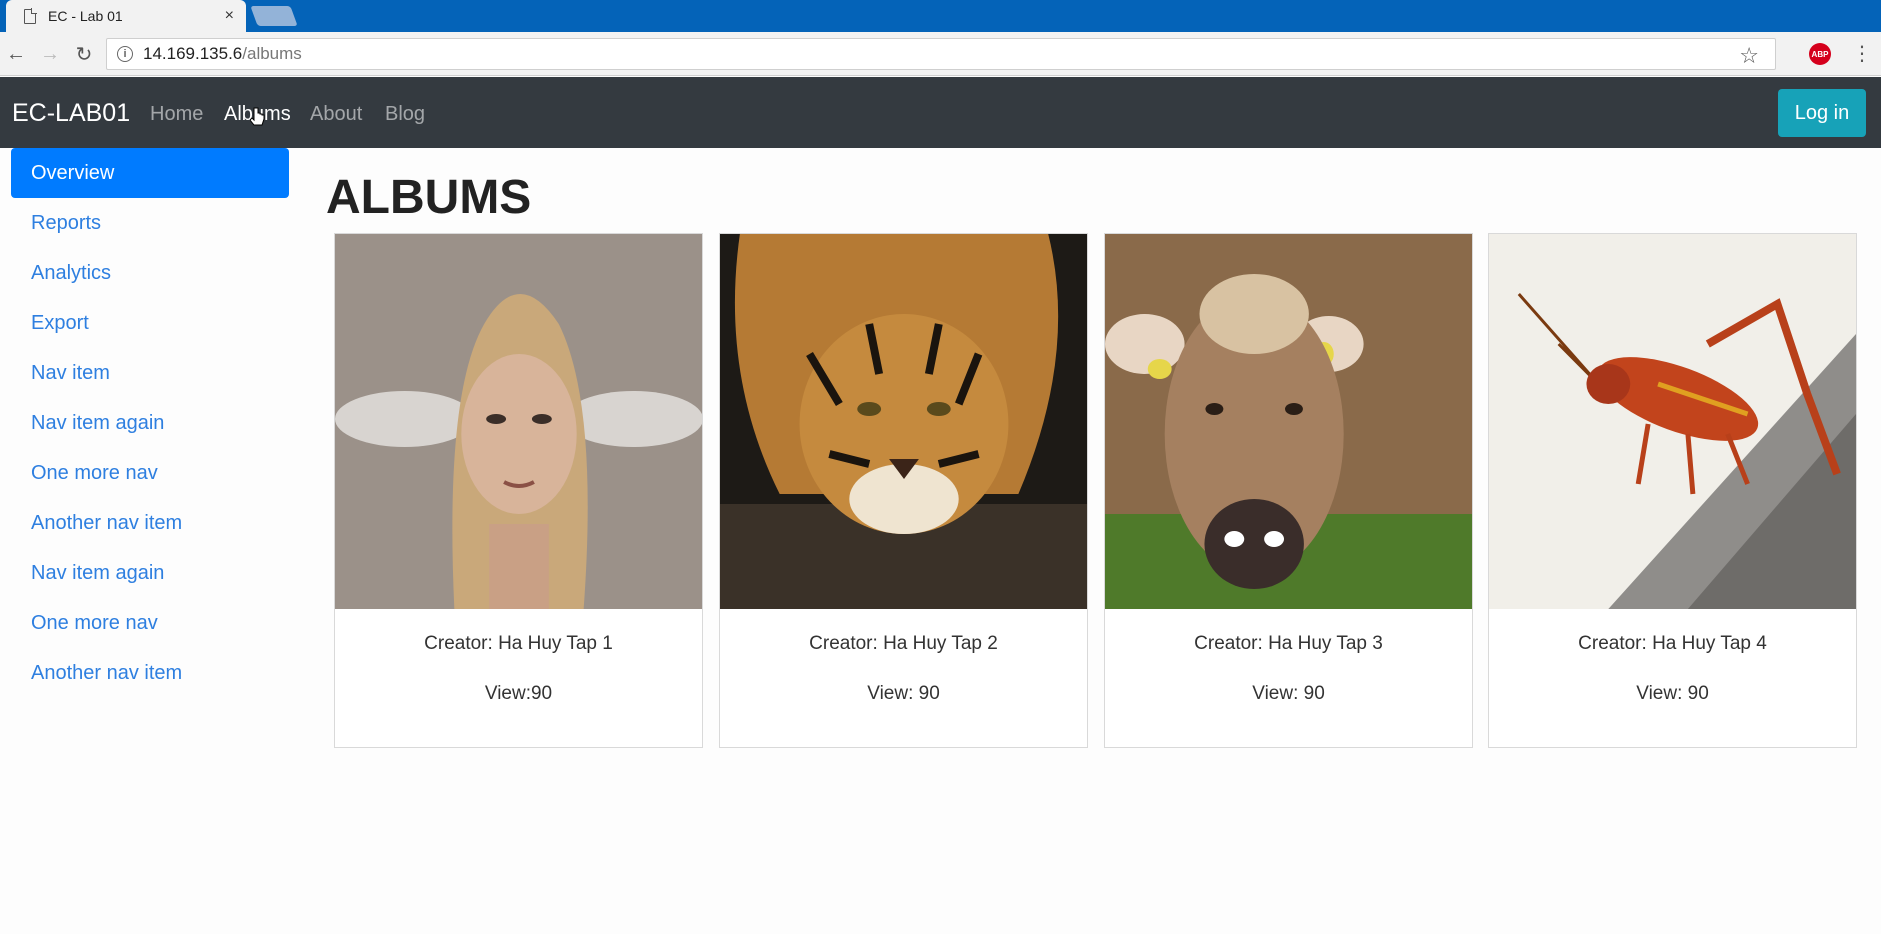  I want to click on sidebar-item-nav-item: Nav item, so click(150, 373).